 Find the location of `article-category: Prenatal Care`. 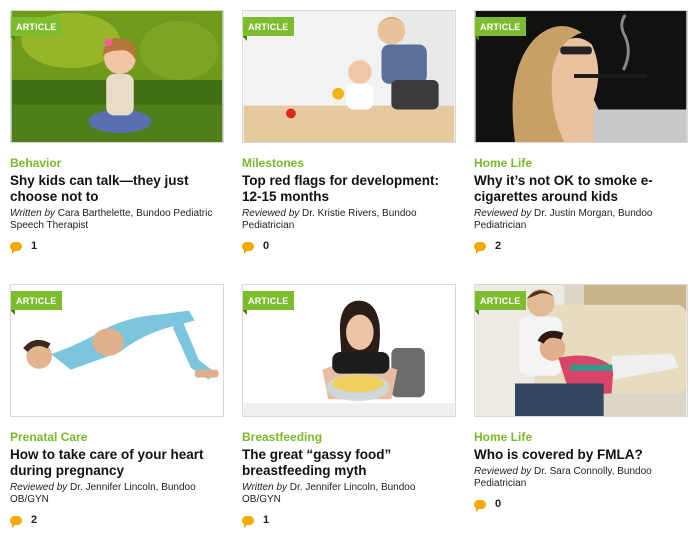

article-category: Prenatal Care is located at coordinates (117, 437).